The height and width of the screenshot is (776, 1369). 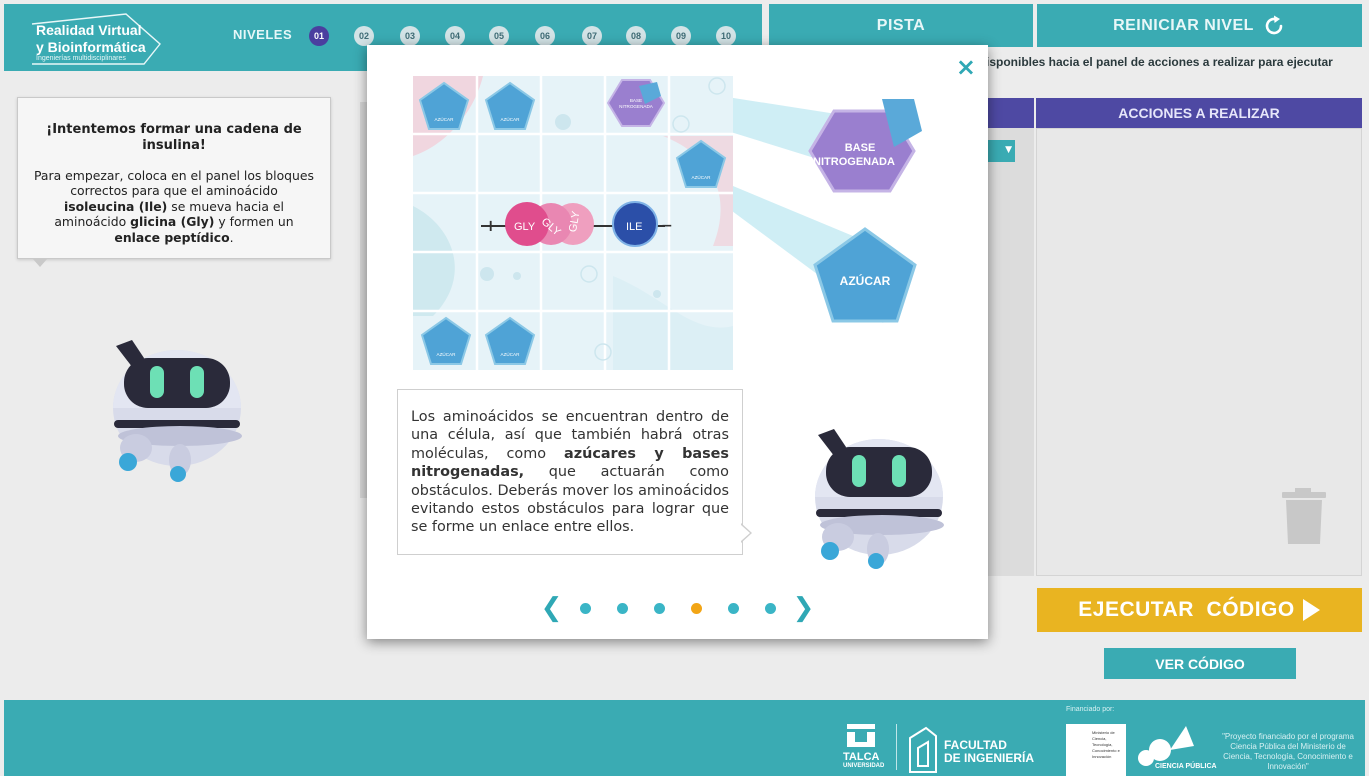 I want to click on azucar-block-1: AZÚCAR, so click(x=444, y=105).